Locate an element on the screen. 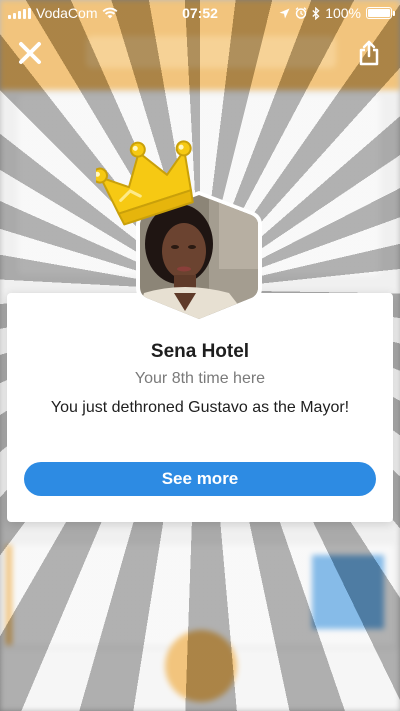 The width and height of the screenshot is (400, 711). see-more-button: See more is located at coordinates (200, 479).